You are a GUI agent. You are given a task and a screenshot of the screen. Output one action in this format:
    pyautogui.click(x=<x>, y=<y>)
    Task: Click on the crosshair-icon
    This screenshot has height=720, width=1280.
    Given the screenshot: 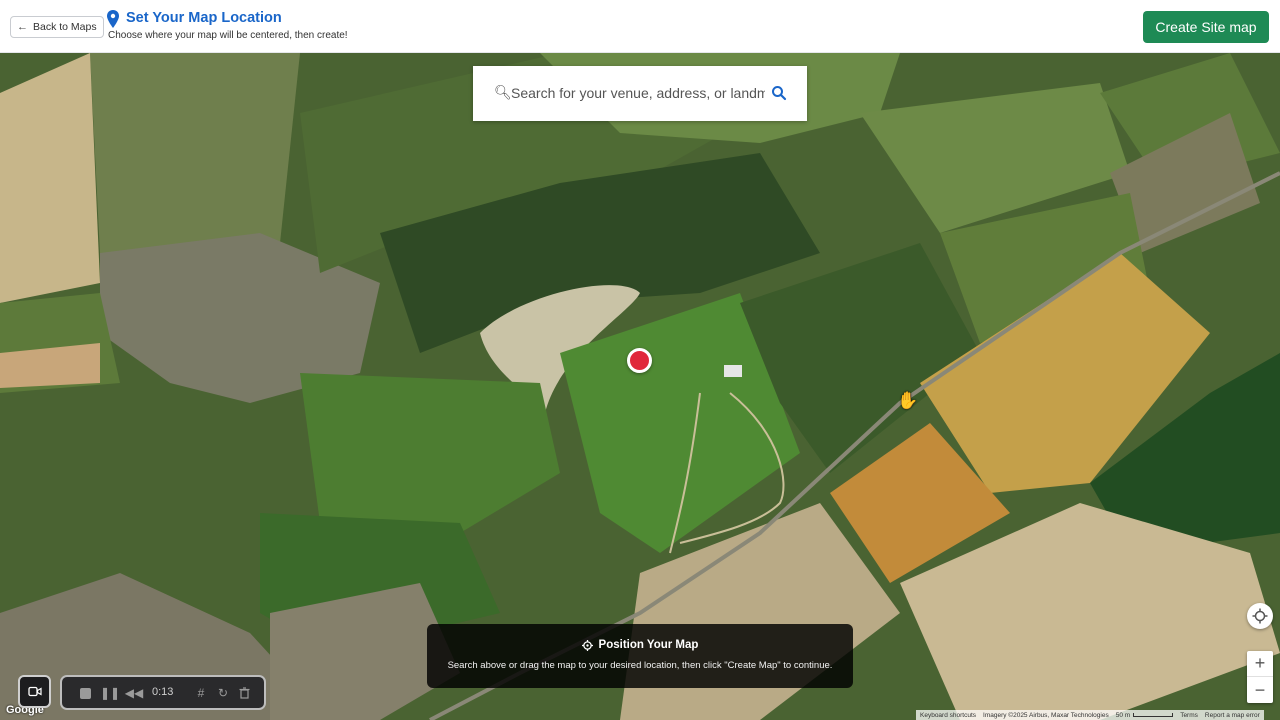 What is the action you would take?
    pyautogui.click(x=587, y=645)
    